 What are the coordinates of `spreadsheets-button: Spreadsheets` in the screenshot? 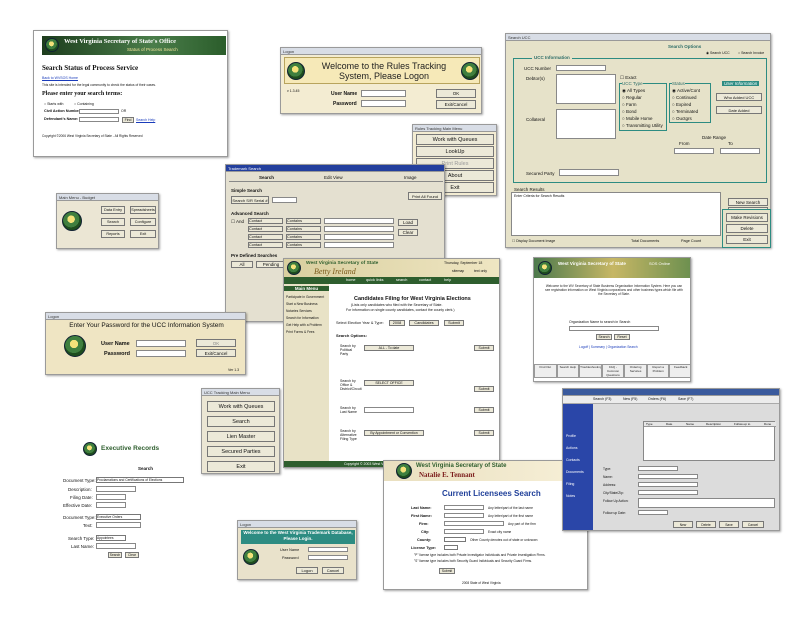 It's located at (143, 210).